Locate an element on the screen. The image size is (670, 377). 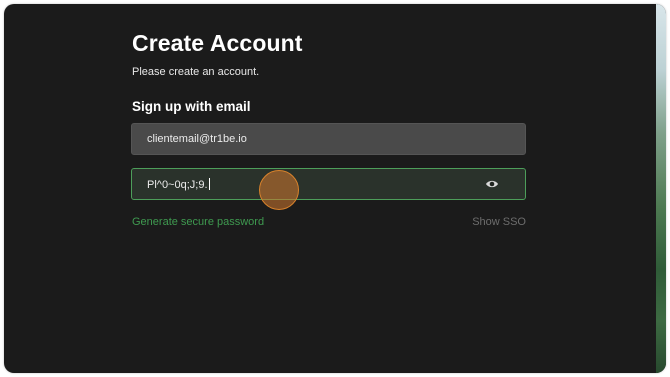
background-photo-edge is located at coordinates (661, 188).